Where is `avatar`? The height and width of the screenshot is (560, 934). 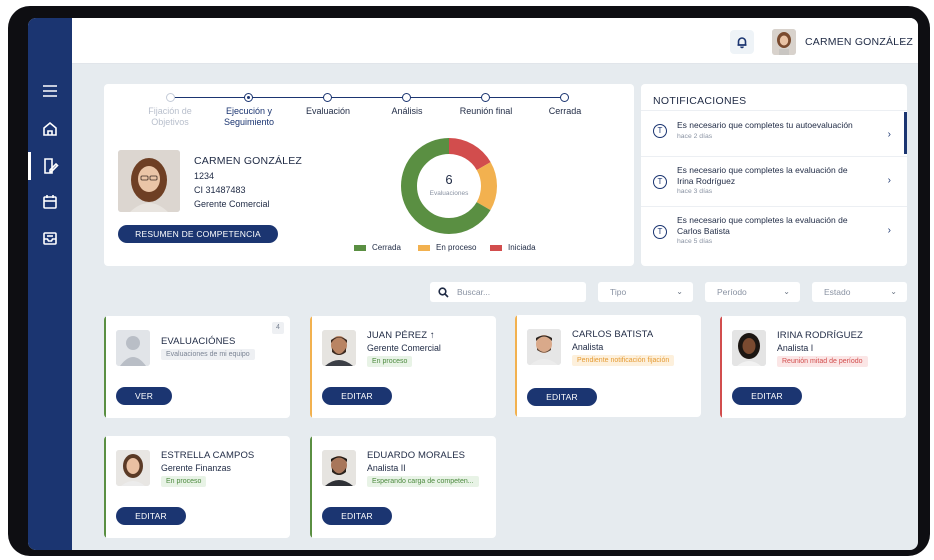
avatar is located at coordinates (784, 42).